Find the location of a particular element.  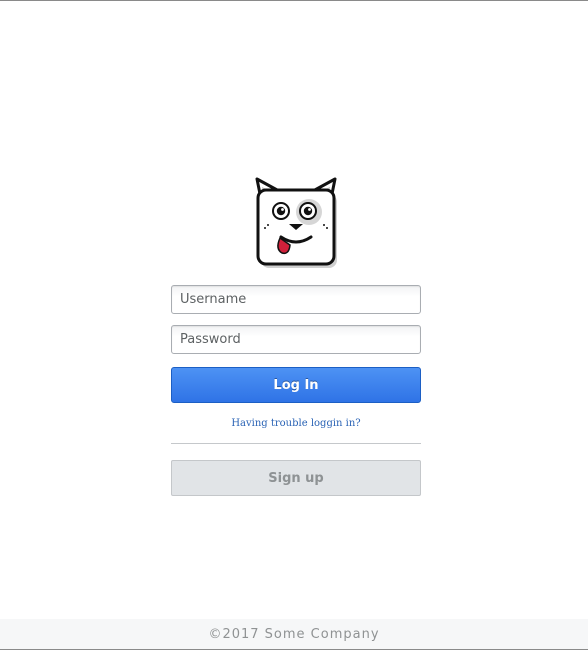

password-input is located at coordinates (296, 339).